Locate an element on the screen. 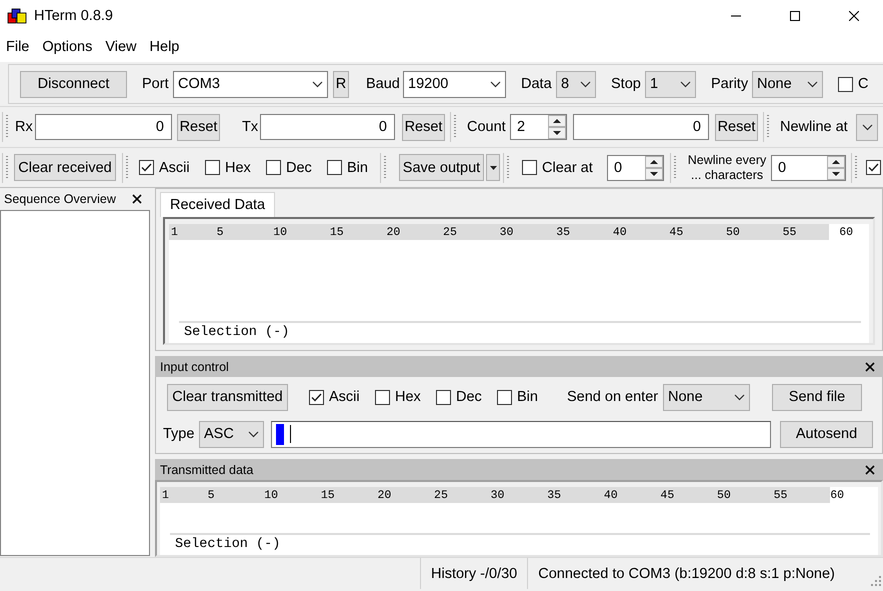 This screenshot has height=591, width=883. dropdown: ASC is located at coordinates (231, 434).